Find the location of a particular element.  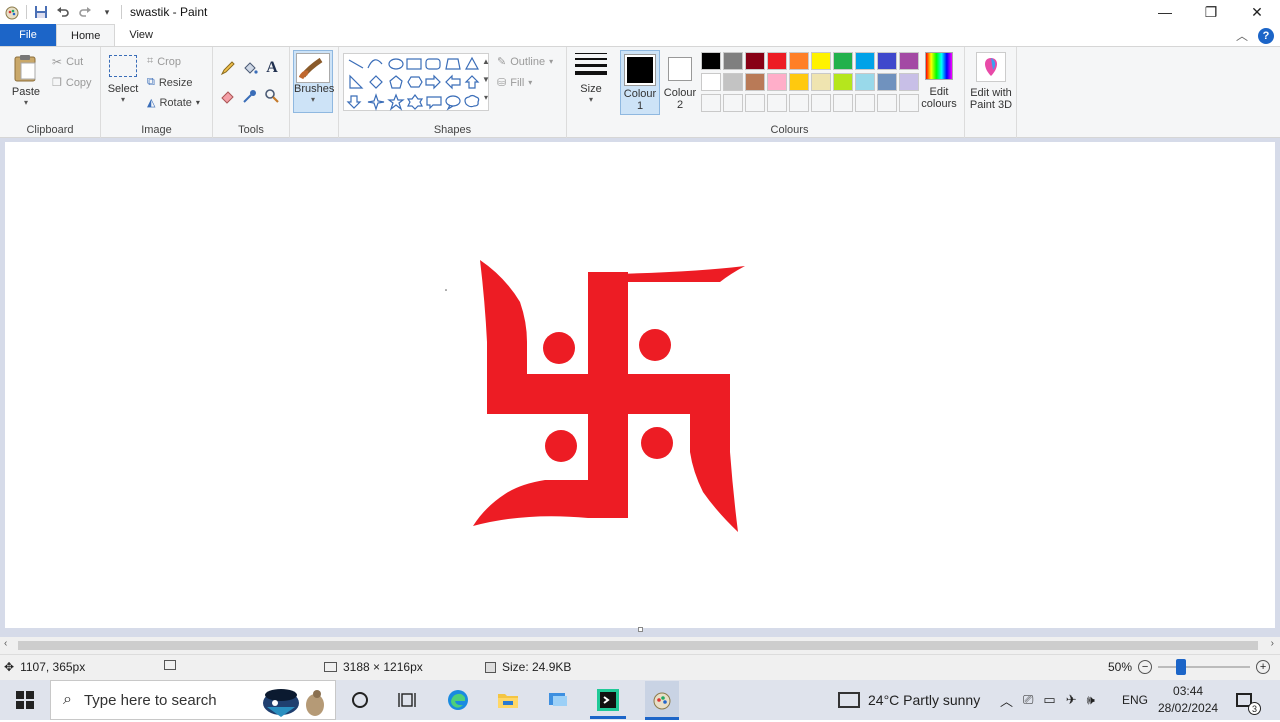

brushes-button: Brushes ▾ is located at coordinates (313, 81).